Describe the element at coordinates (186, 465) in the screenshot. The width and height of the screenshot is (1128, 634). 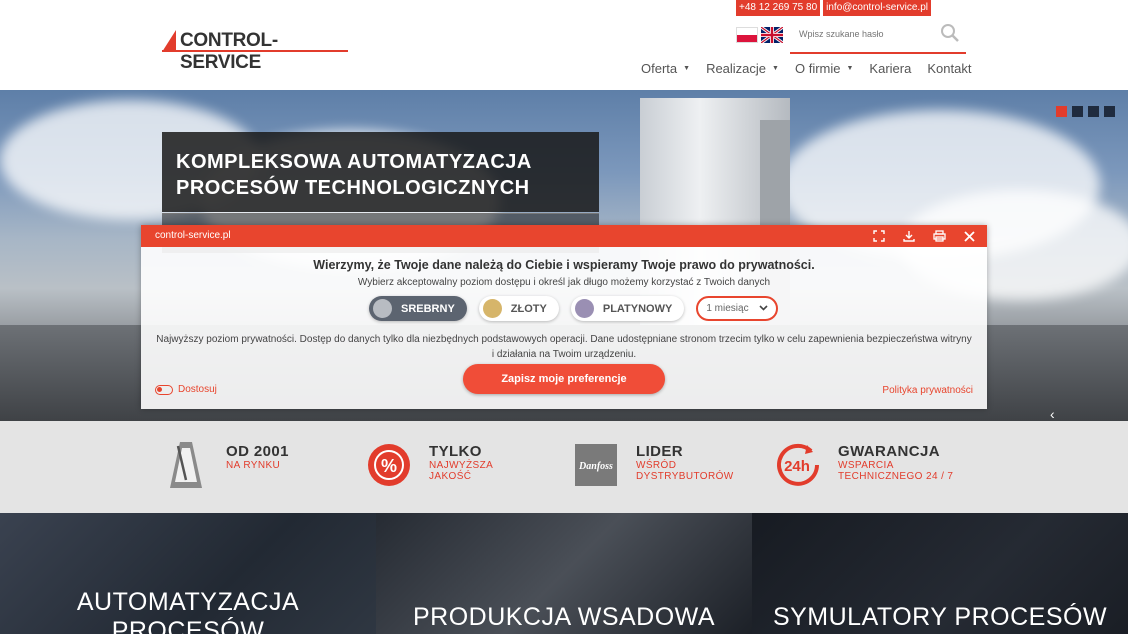
I see `metronome-icon` at that location.